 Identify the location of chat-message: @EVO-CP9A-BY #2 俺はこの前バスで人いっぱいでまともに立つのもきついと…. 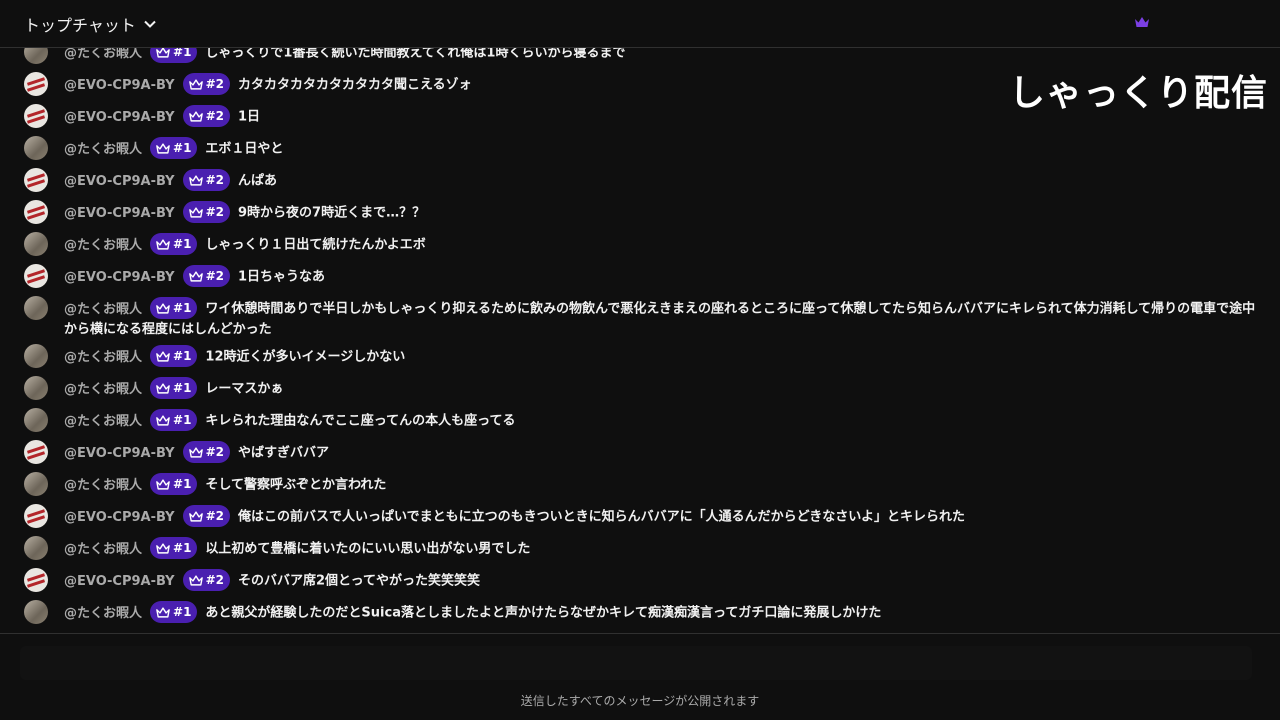
(640, 516).